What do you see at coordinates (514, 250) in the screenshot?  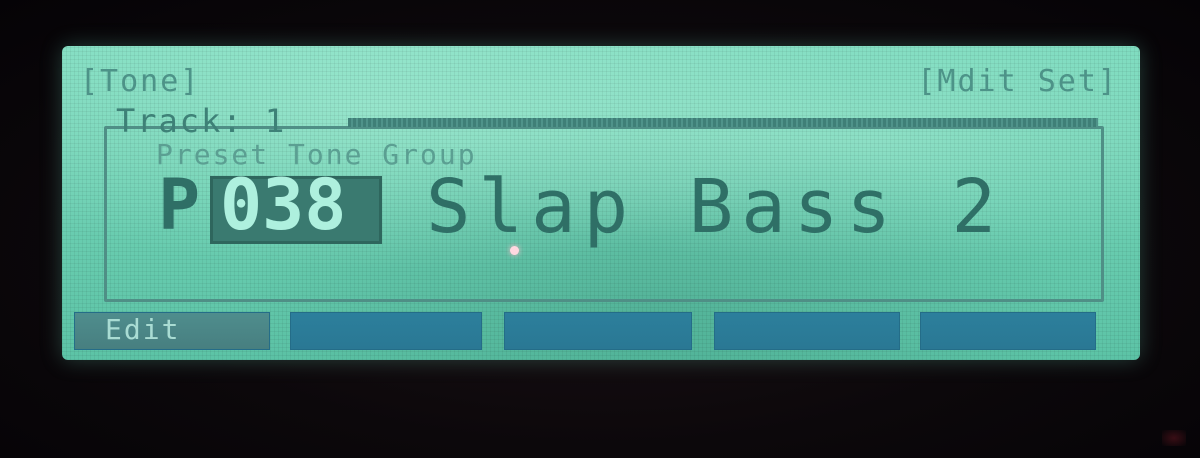 I see `screen-reflection-dot` at bounding box center [514, 250].